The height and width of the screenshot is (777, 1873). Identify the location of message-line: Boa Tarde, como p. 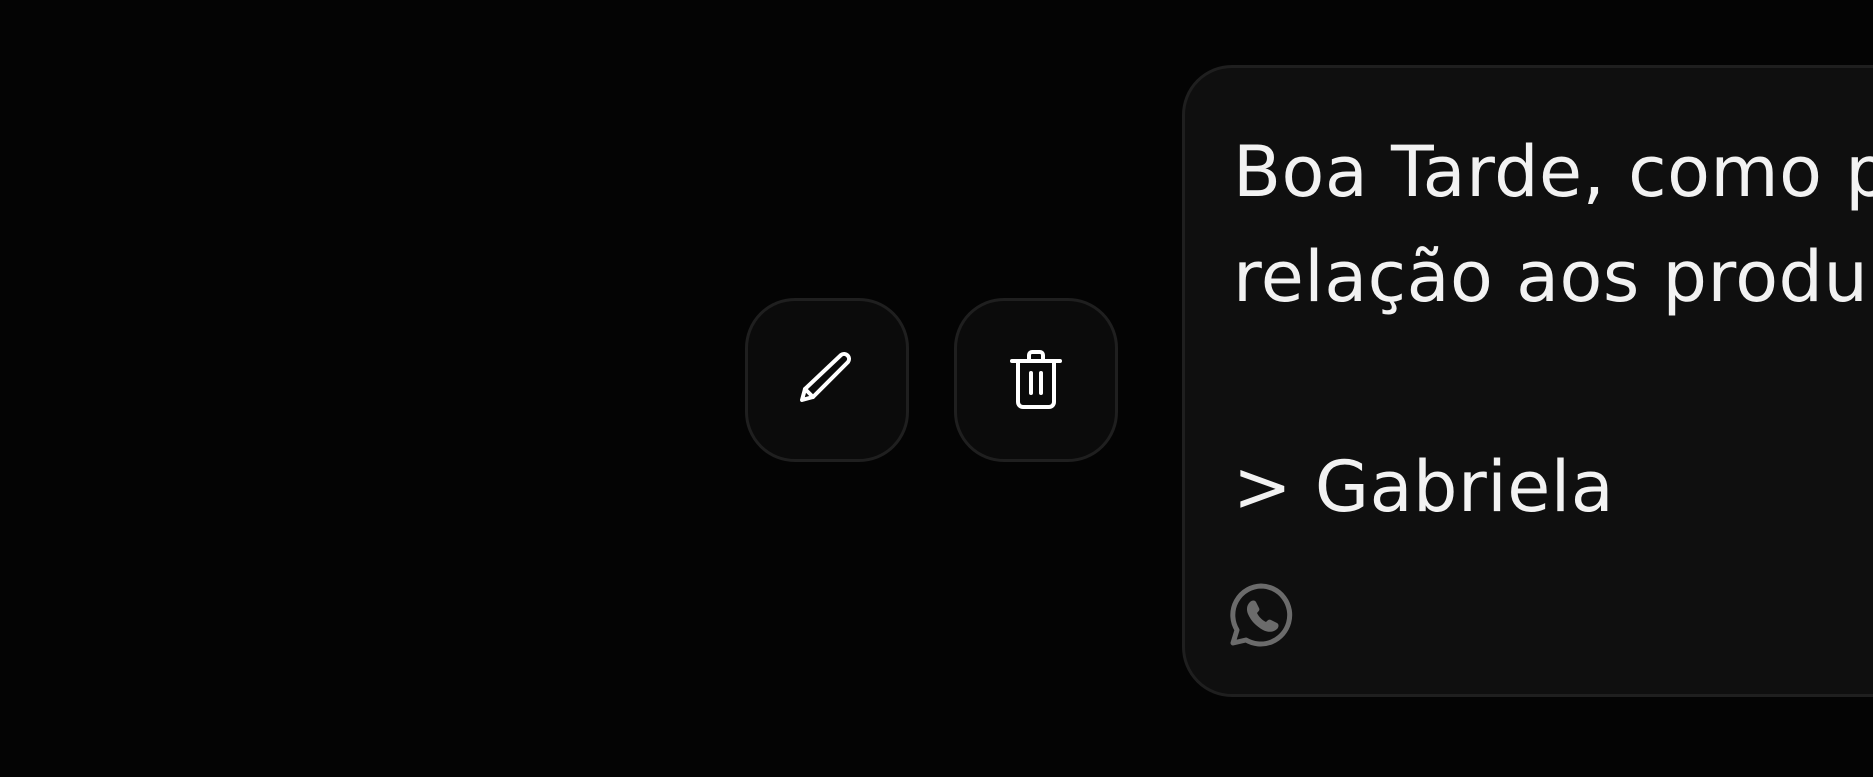
(1553, 172).